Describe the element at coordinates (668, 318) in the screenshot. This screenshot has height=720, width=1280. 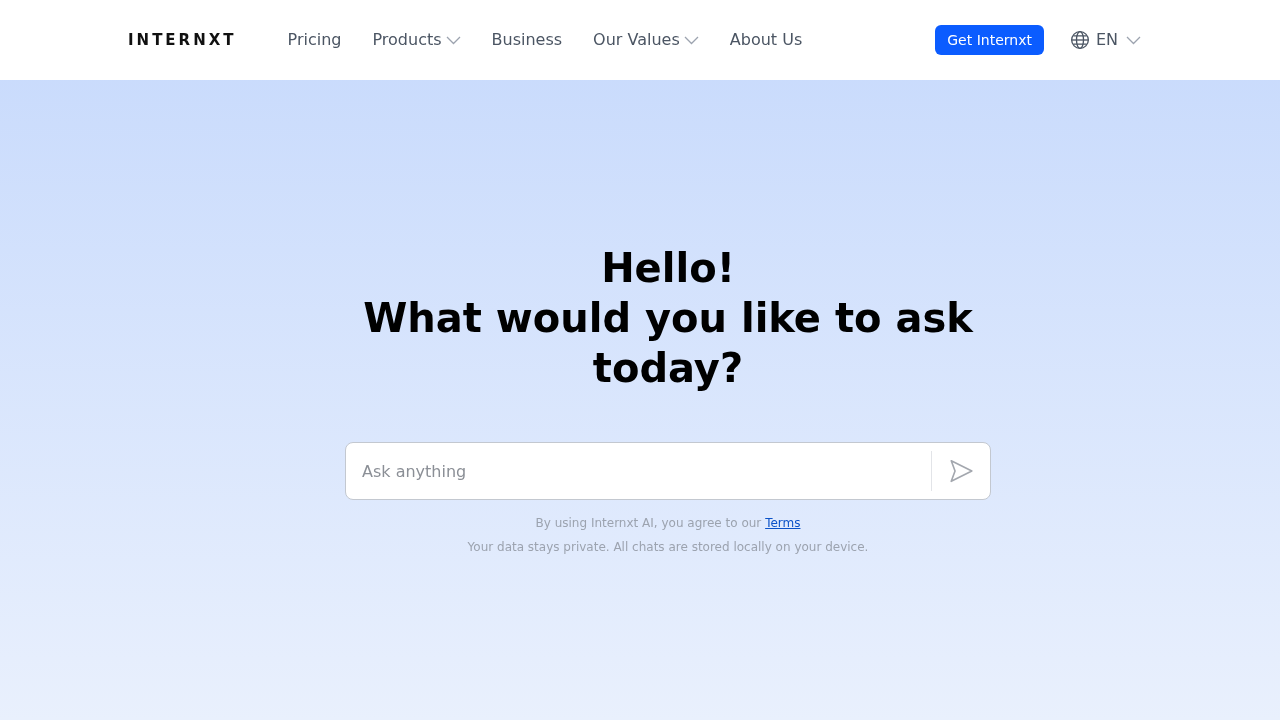
I see `greeting-heading: Hello! What would you like to ask today?` at that location.